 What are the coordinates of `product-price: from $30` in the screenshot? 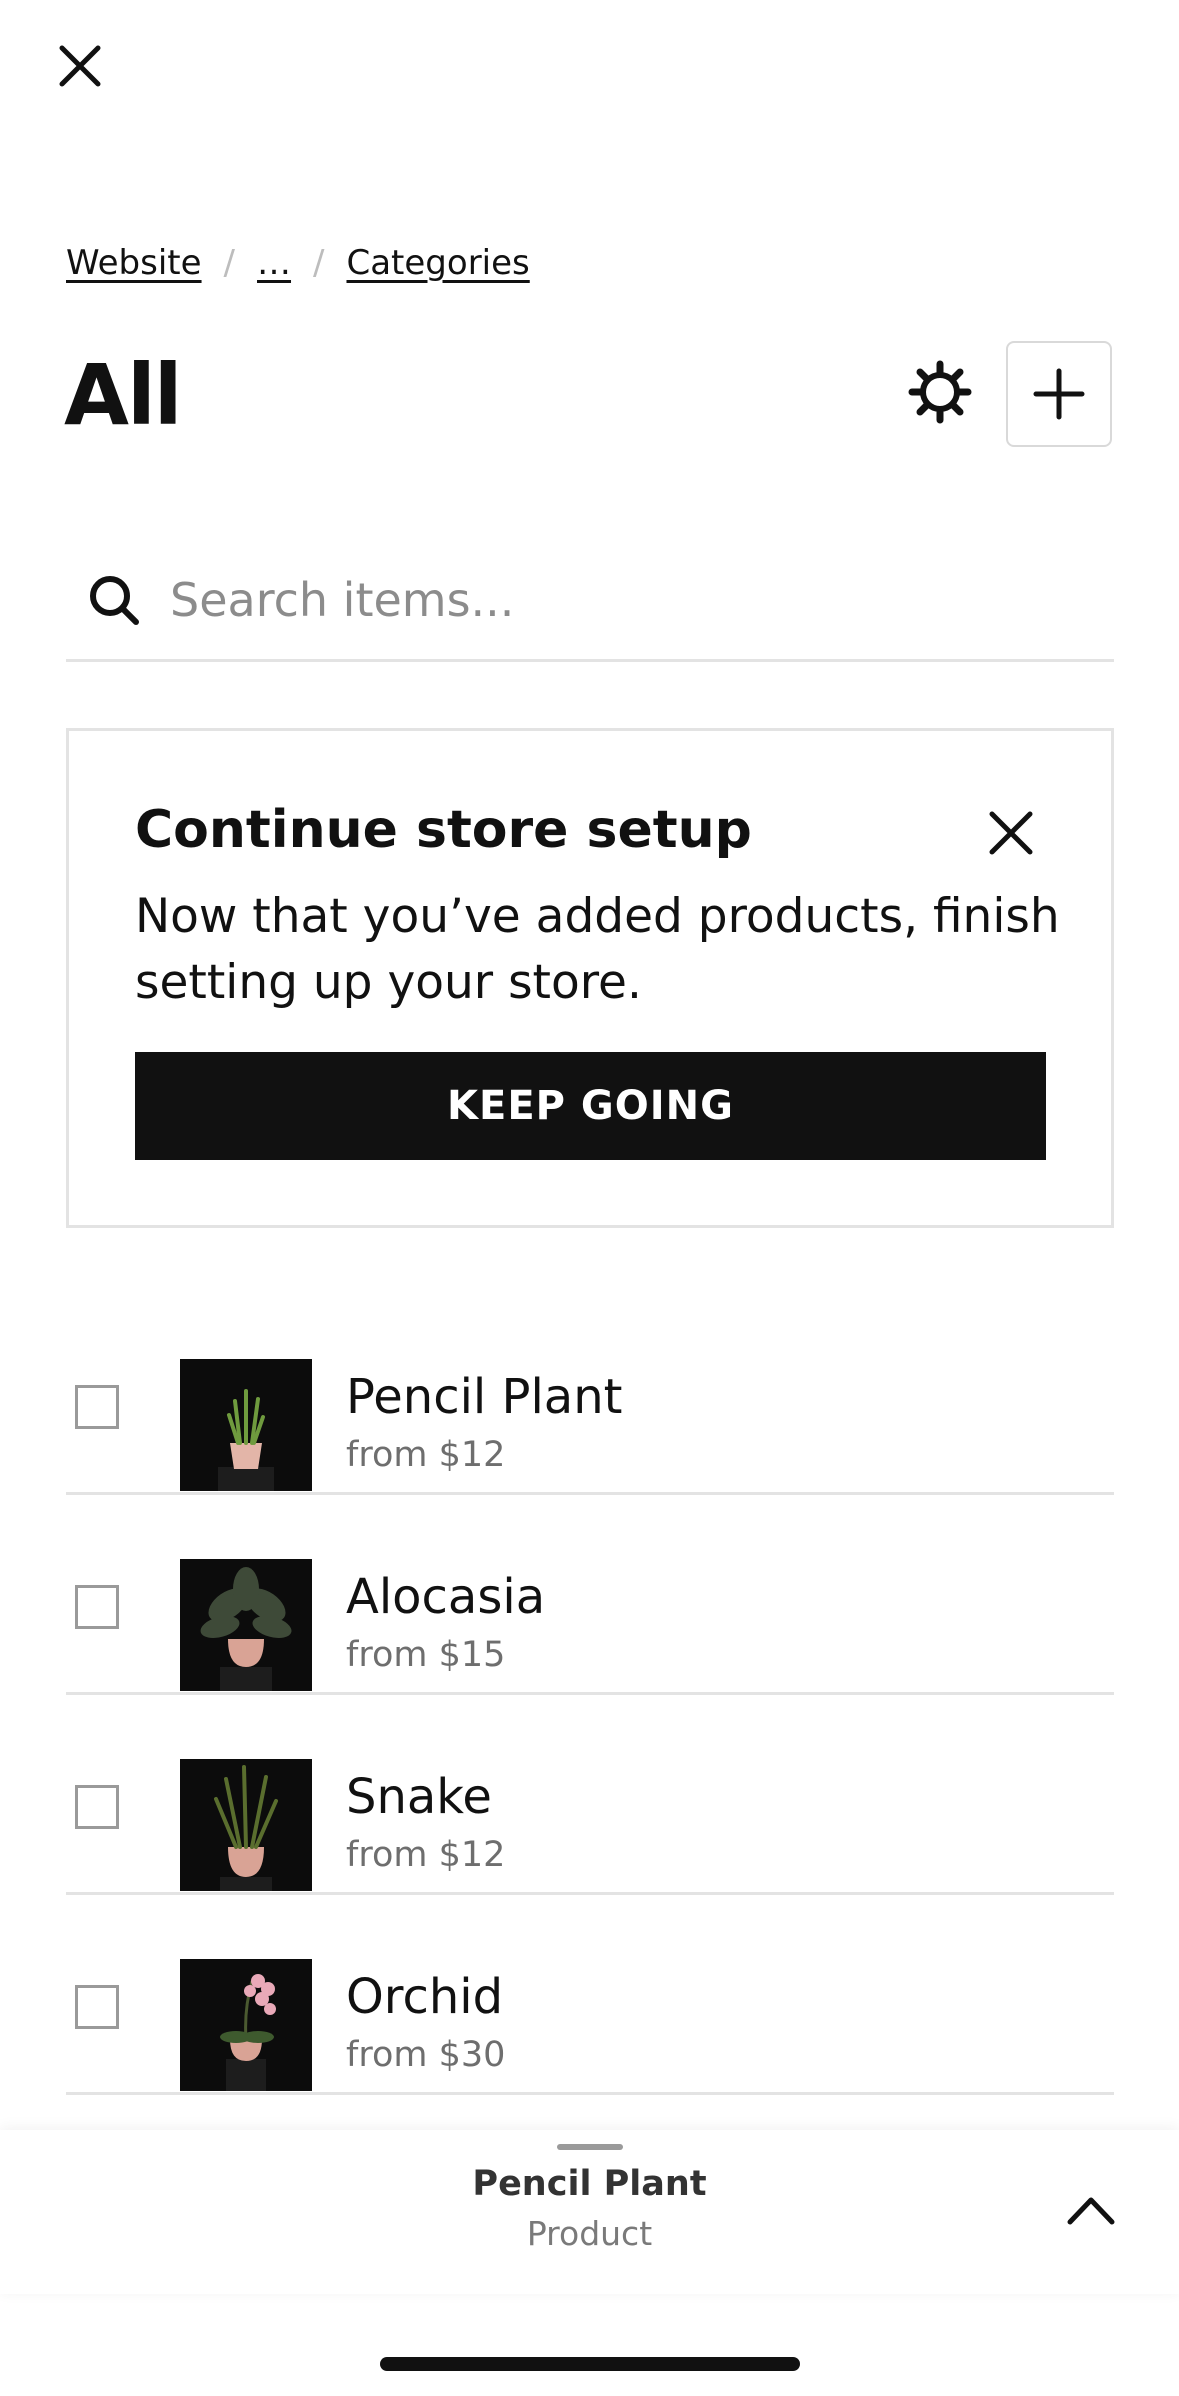 It's located at (426, 2055).